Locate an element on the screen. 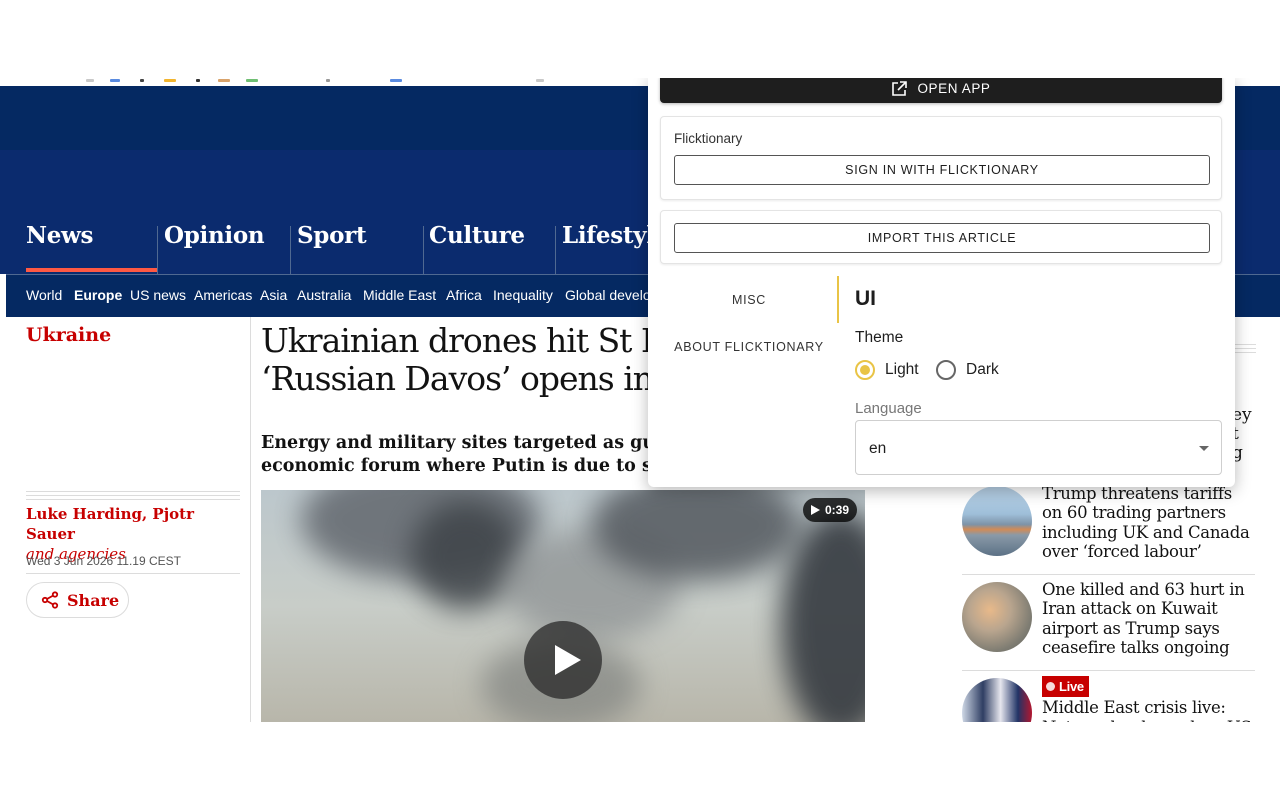 The height and width of the screenshot is (800, 1280). theme-option-label: Light is located at coordinates (902, 369).